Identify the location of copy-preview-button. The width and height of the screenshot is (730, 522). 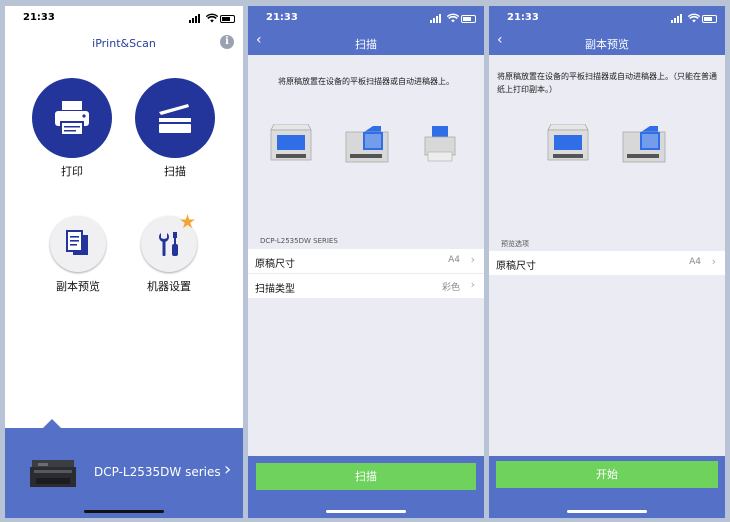
(78, 244).